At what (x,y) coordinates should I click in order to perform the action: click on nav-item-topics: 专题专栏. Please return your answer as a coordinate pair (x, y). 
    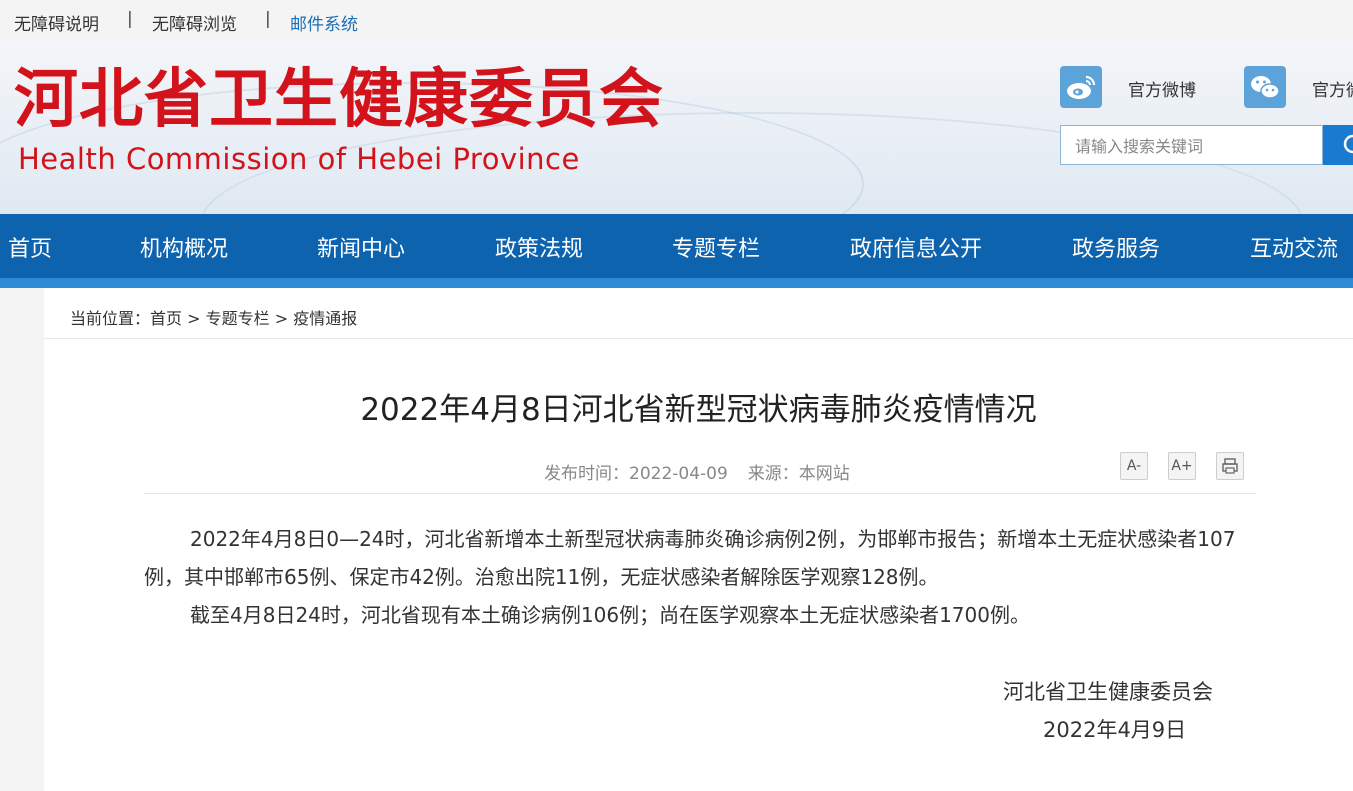
    Looking at the image, I should click on (716, 247).